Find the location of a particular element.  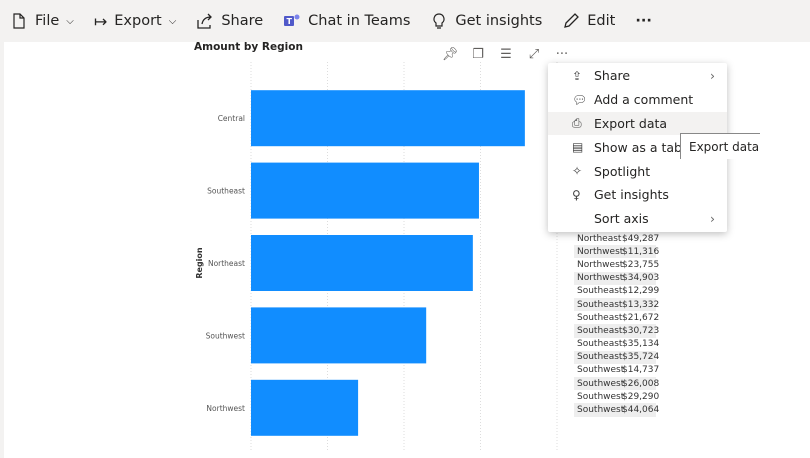

export-label: Export is located at coordinates (138, 21).